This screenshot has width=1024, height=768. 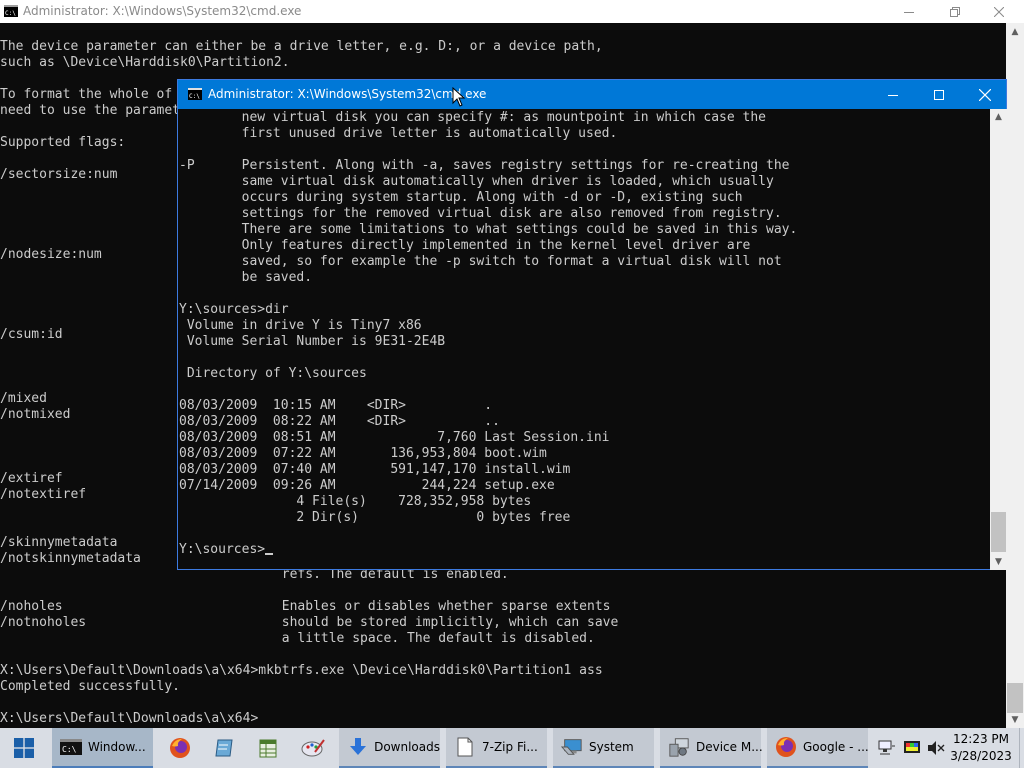 What do you see at coordinates (336, 405) in the screenshot?
I see `console-line: 08/03/2009 10:15 AM <DIR> .` at bounding box center [336, 405].